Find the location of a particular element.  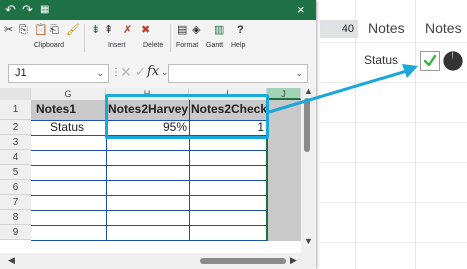

row-header-2: 2 is located at coordinates (15, 127).